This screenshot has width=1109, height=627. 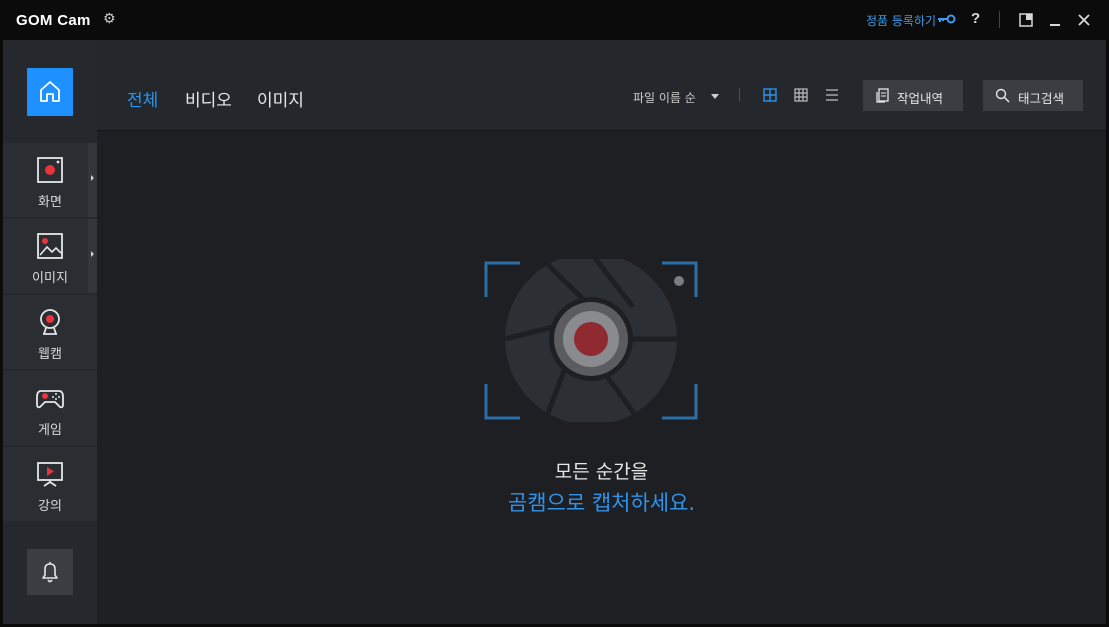 I want to click on home-icon, so click(x=50, y=91).